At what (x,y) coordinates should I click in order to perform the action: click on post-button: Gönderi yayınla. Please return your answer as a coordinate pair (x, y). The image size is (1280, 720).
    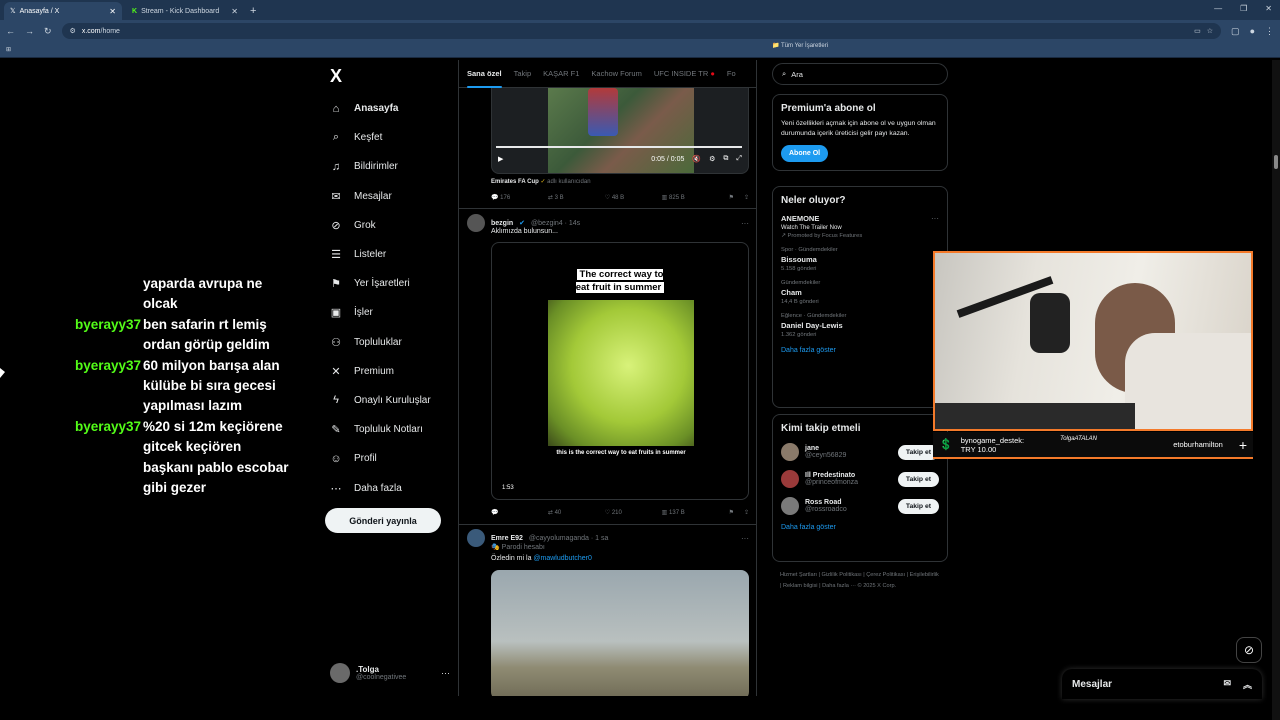
    Looking at the image, I should click on (383, 520).